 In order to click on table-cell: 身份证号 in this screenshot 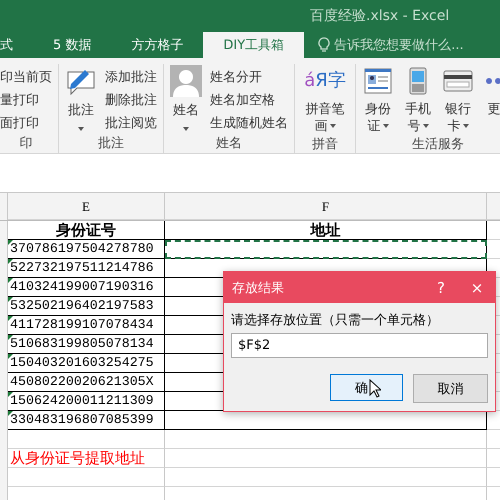, I will do `click(86, 230)`.